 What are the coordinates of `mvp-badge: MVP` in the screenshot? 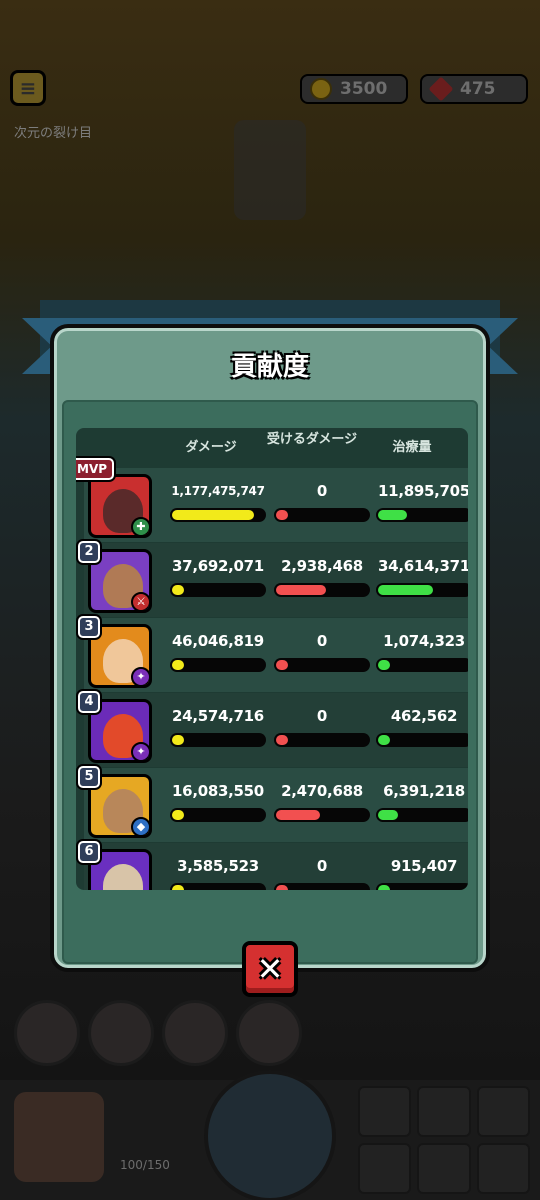 It's located at (95, 469).